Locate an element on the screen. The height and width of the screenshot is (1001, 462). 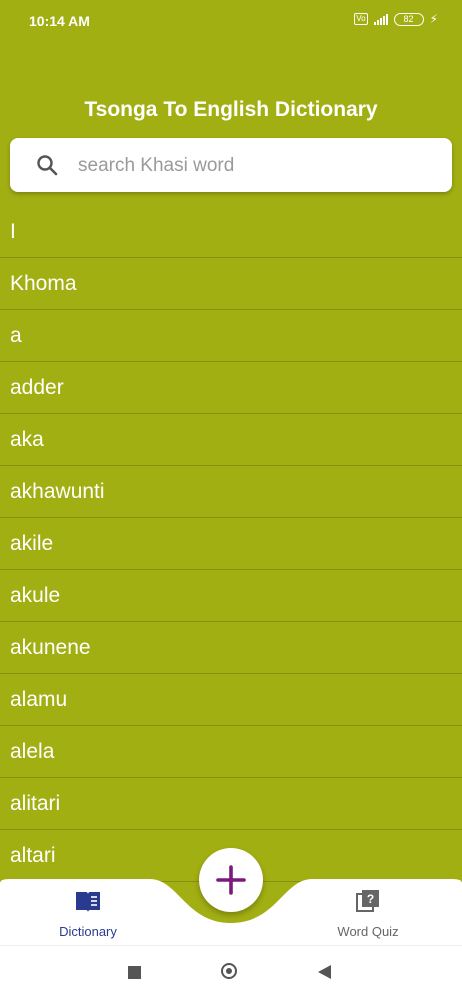
status-time: 10:14 AM is located at coordinates (59, 21).